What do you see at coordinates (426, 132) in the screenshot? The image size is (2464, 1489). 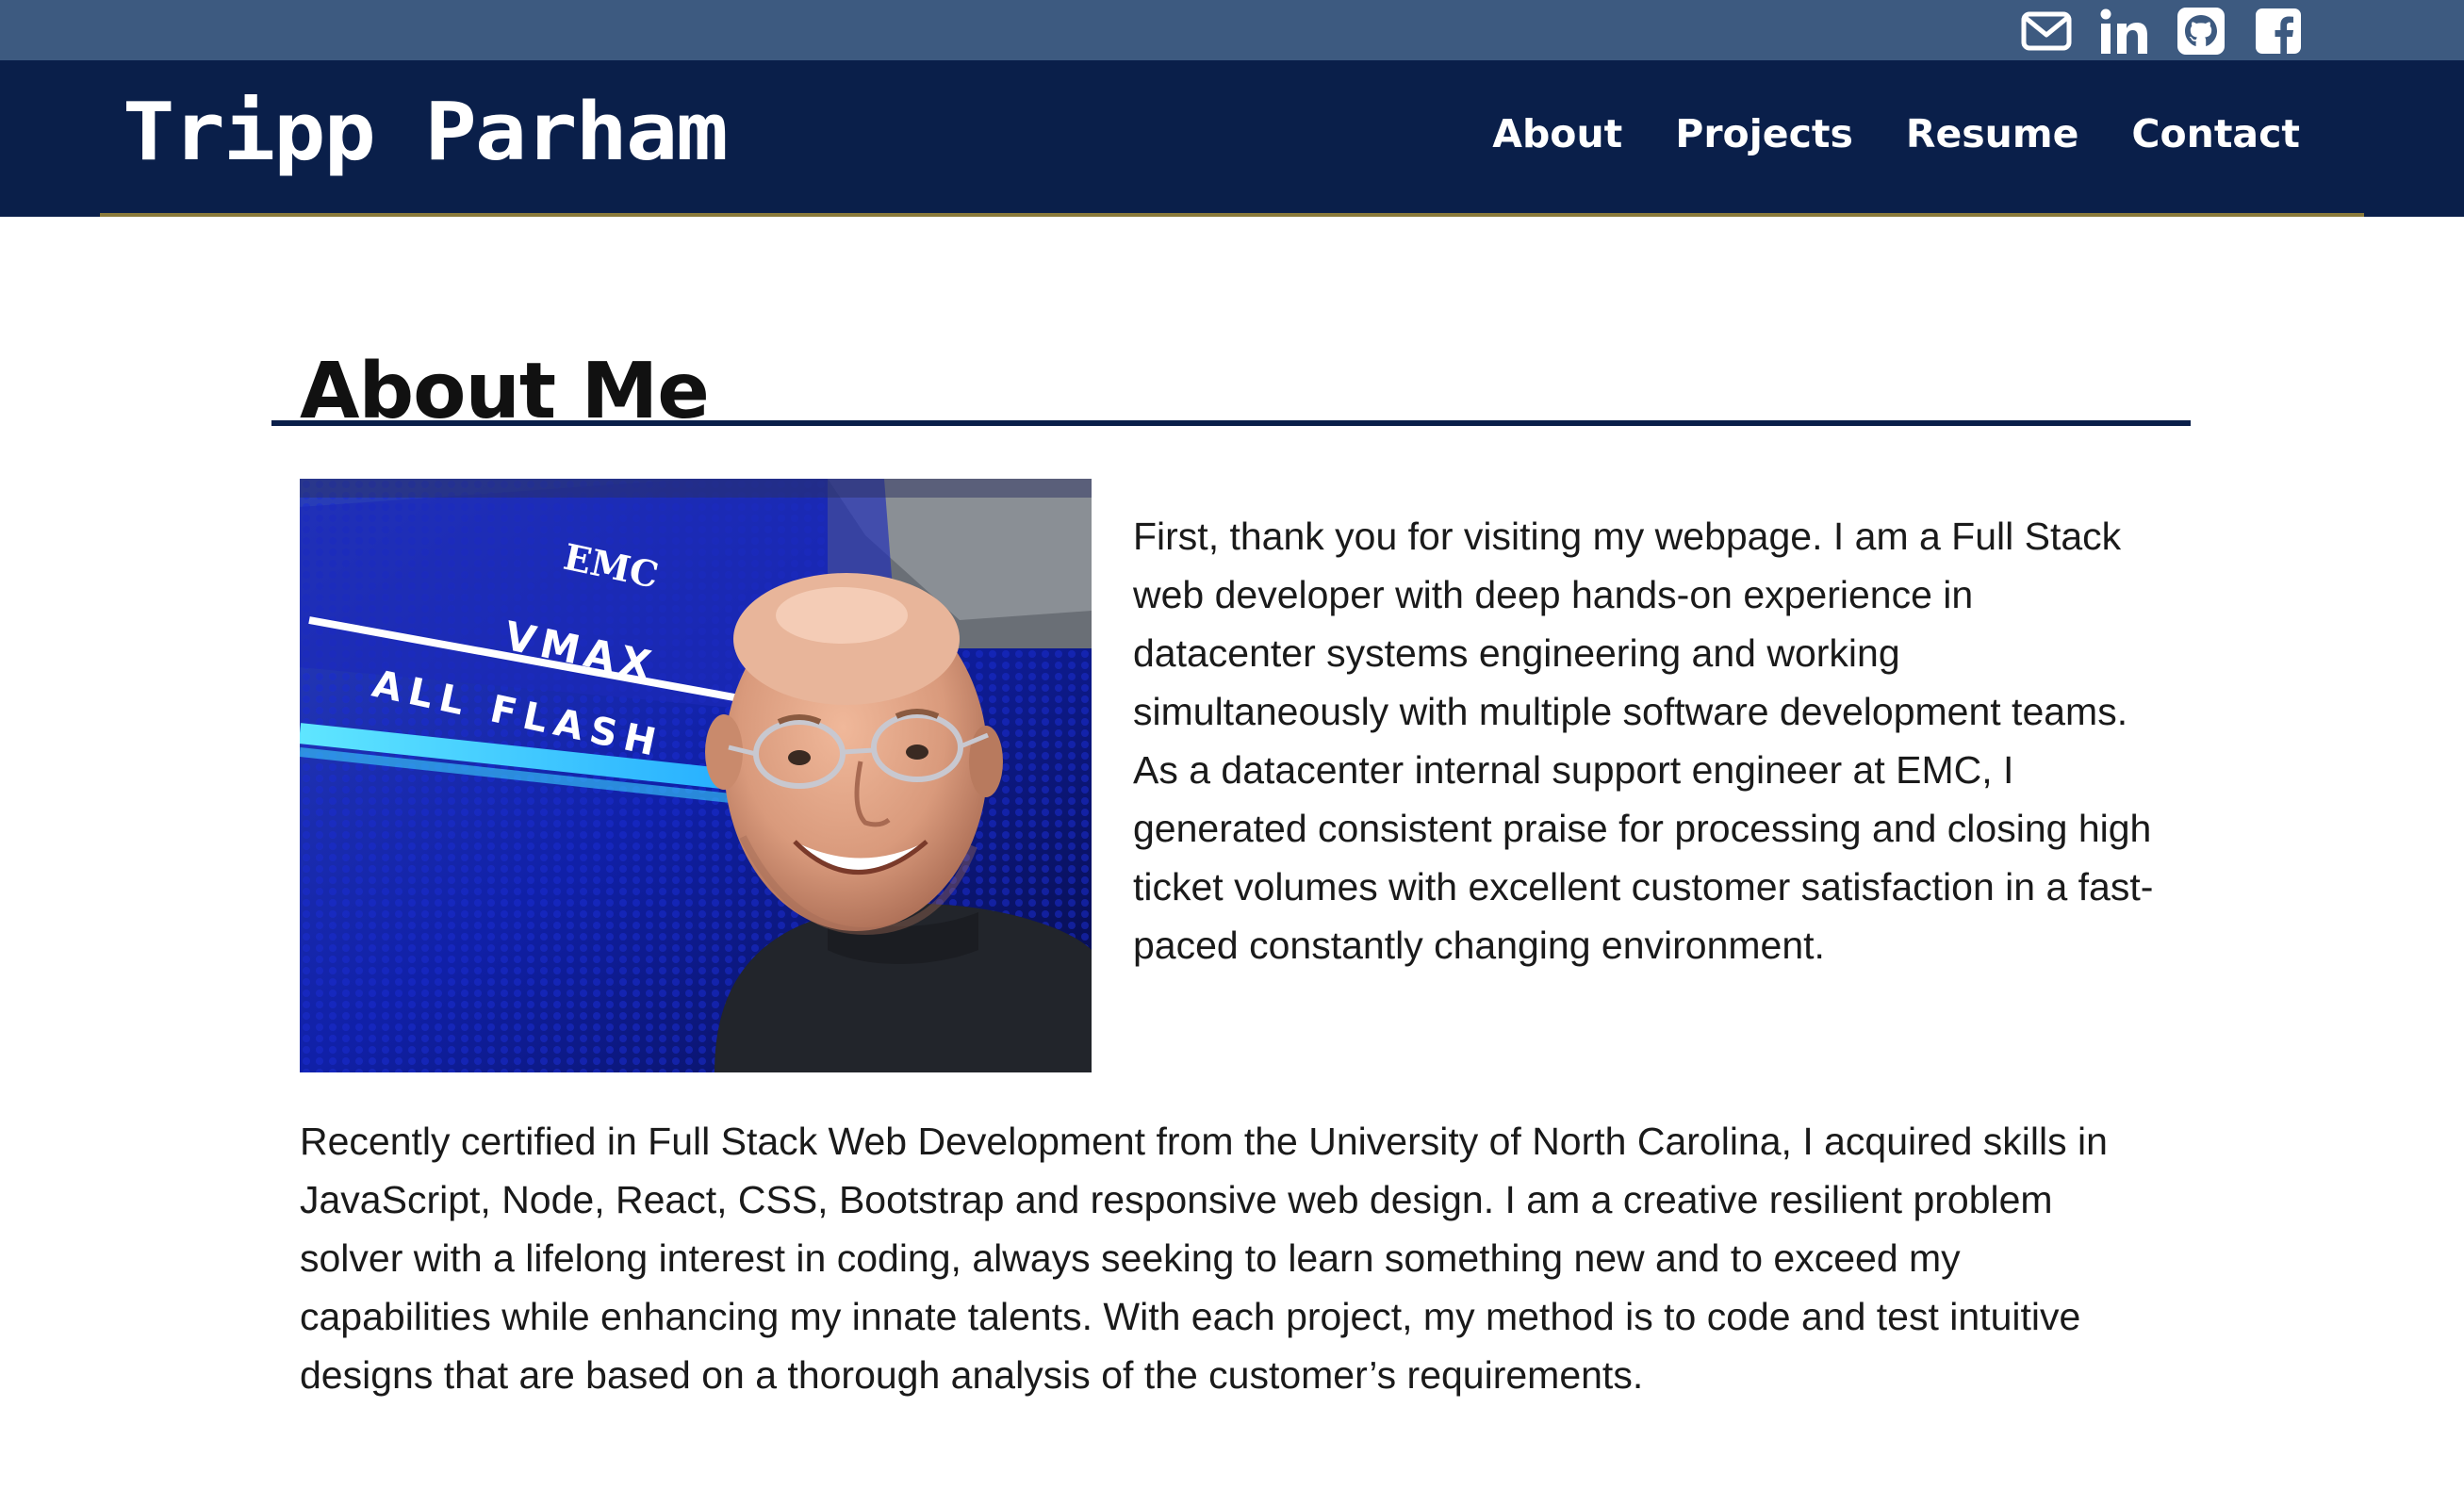 I see `site-title: Tripp Parham` at bounding box center [426, 132].